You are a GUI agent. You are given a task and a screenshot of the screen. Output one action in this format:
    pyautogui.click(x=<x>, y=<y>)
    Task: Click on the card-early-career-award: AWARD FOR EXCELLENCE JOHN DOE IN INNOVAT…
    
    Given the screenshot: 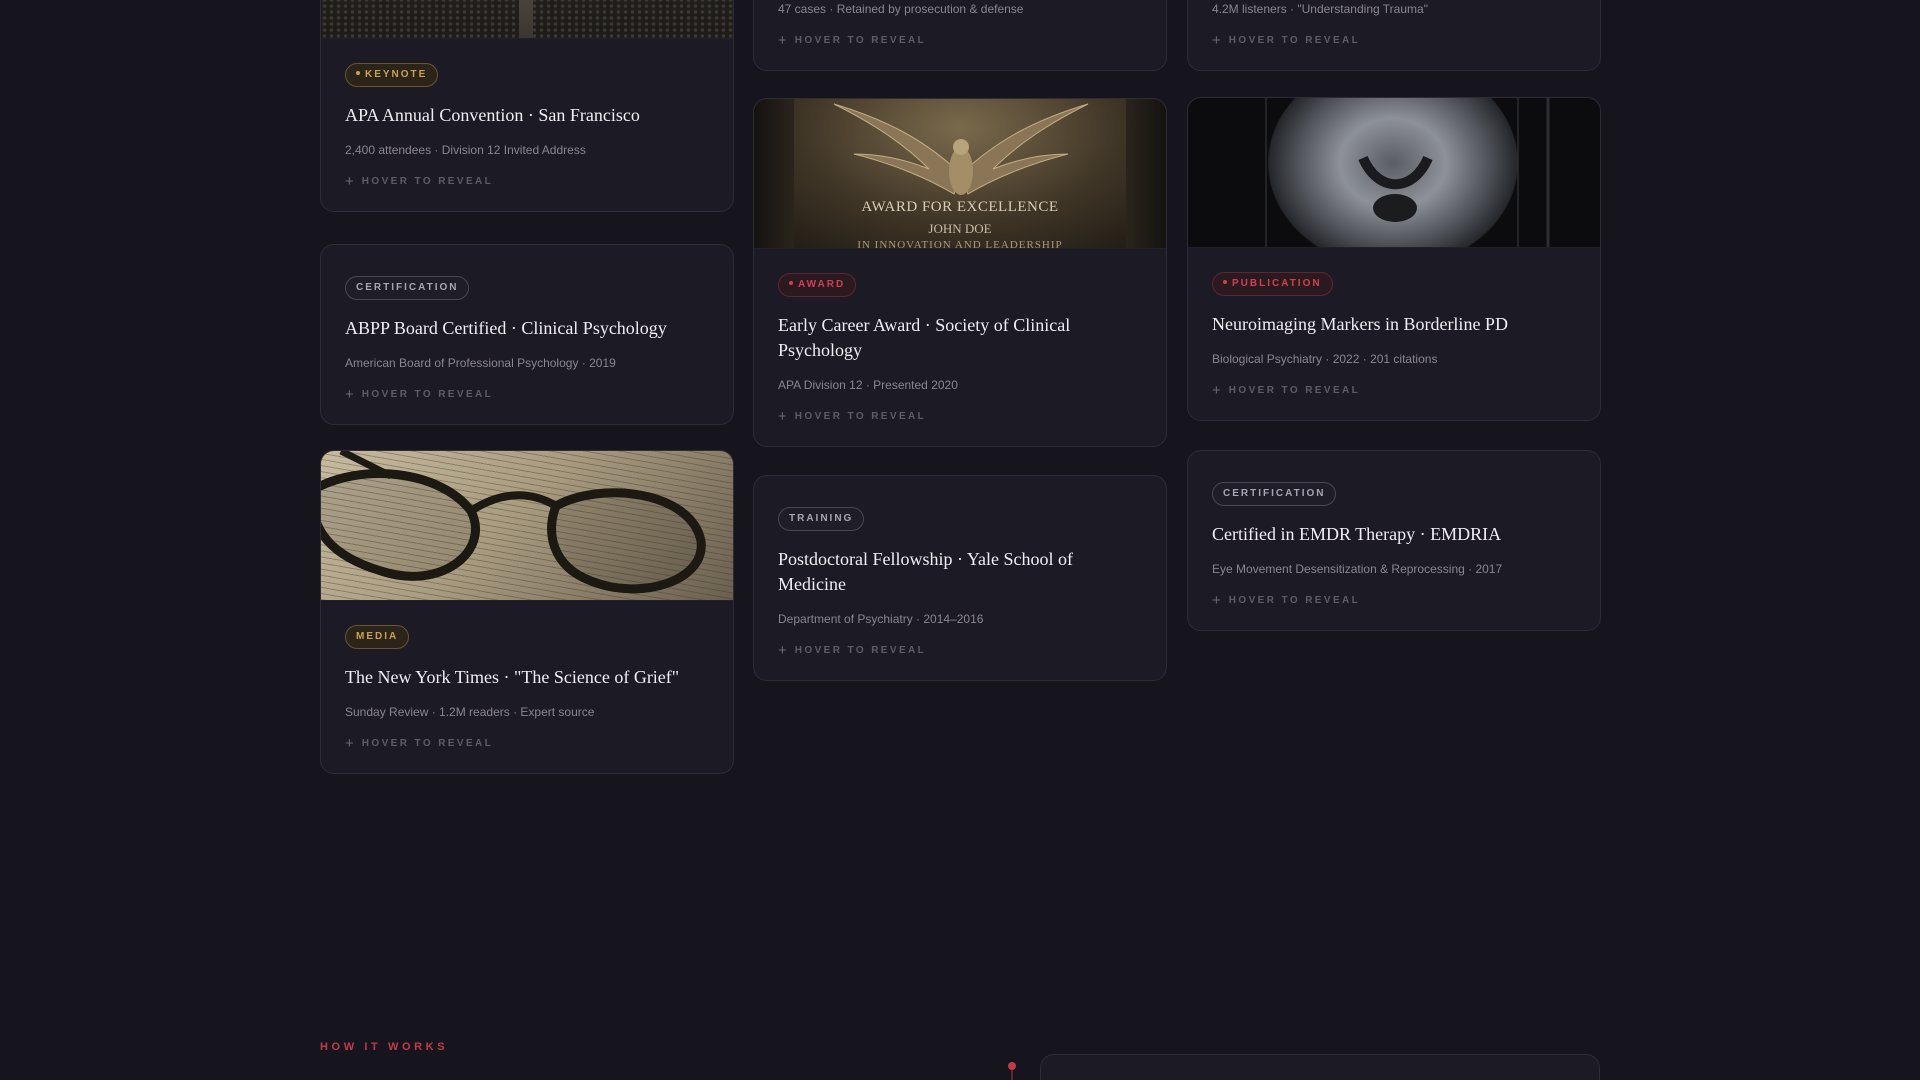 What is the action you would take?
    pyautogui.click(x=960, y=272)
    